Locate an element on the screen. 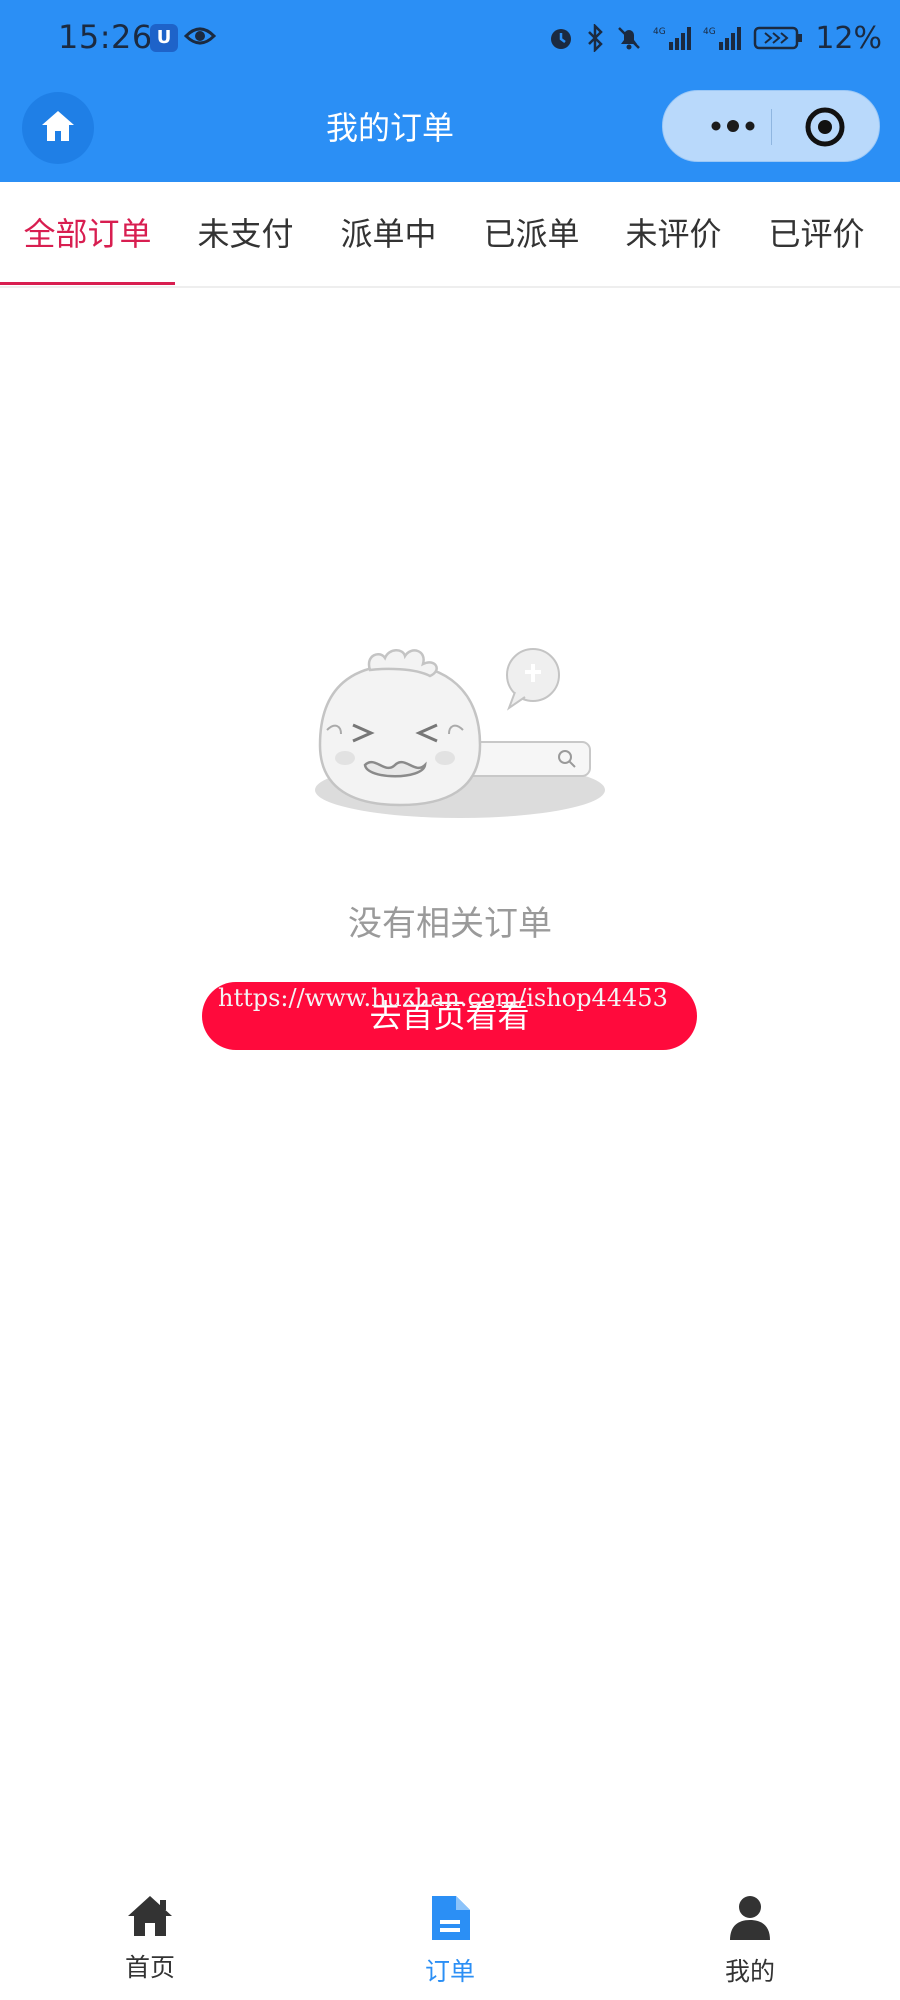  bottom-navigation: 首页 订单 我的 is located at coordinates (450, 1940).